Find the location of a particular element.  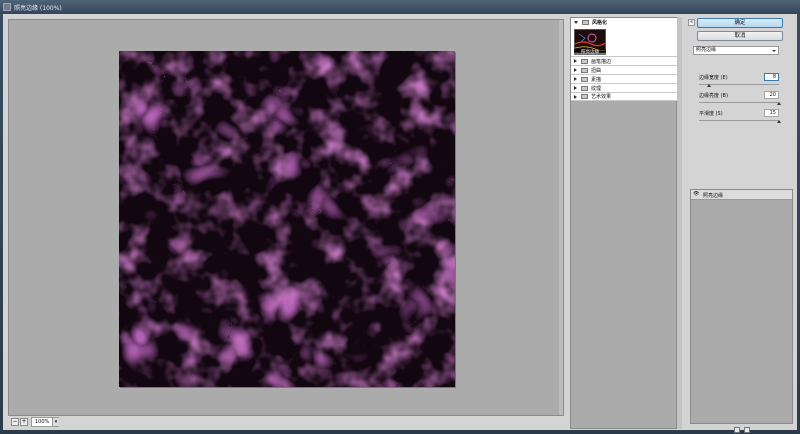

chevron-down-icon is located at coordinates (774, 51).